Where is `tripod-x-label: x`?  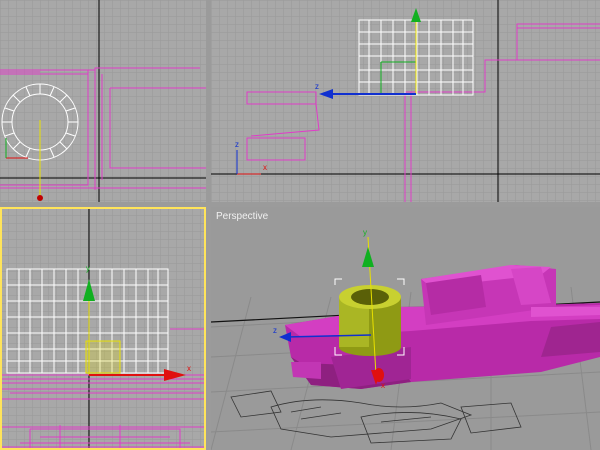 tripod-x-label: x is located at coordinates (265, 167).